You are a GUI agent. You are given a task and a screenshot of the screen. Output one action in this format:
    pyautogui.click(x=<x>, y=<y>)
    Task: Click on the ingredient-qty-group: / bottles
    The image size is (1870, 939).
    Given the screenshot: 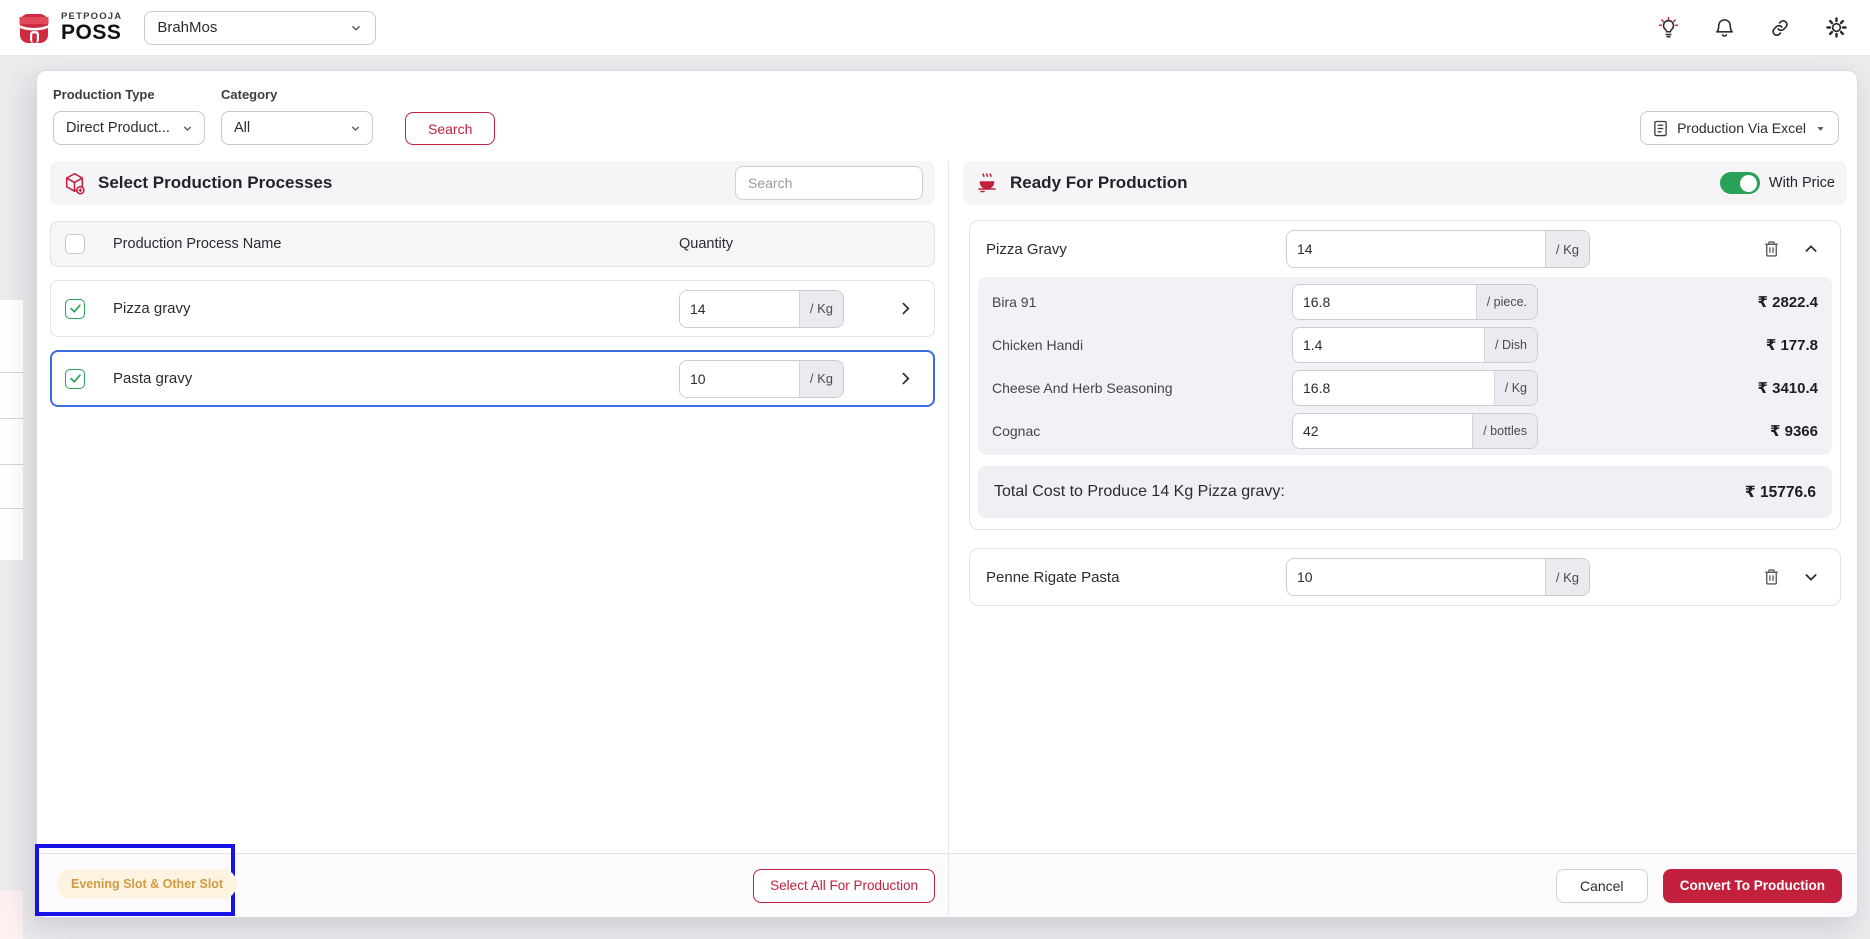 What is the action you would take?
    pyautogui.click(x=1415, y=430)
    